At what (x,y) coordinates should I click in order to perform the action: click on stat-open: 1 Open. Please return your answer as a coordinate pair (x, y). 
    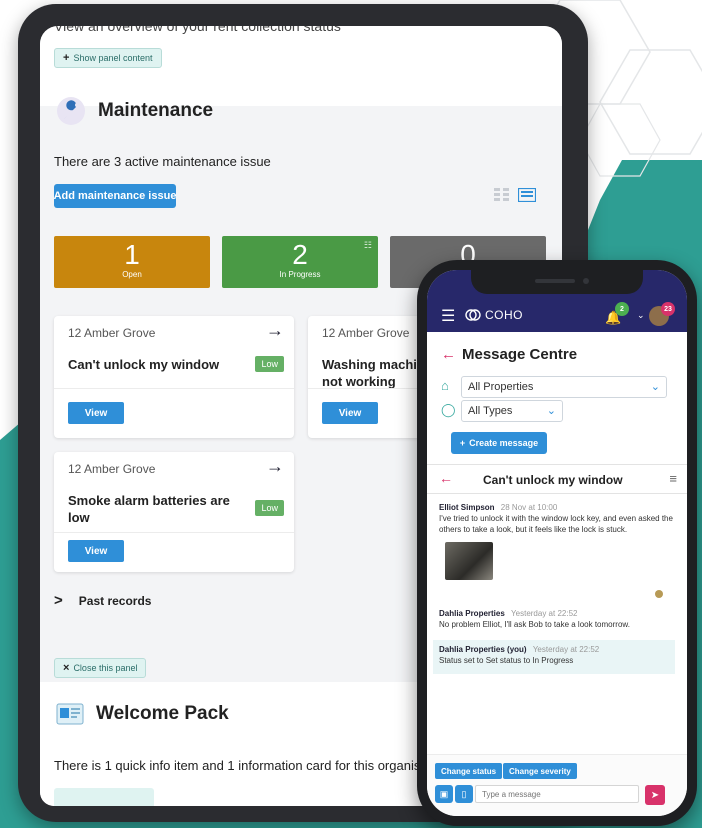
    Looking at the image, I should click on (132, 262).